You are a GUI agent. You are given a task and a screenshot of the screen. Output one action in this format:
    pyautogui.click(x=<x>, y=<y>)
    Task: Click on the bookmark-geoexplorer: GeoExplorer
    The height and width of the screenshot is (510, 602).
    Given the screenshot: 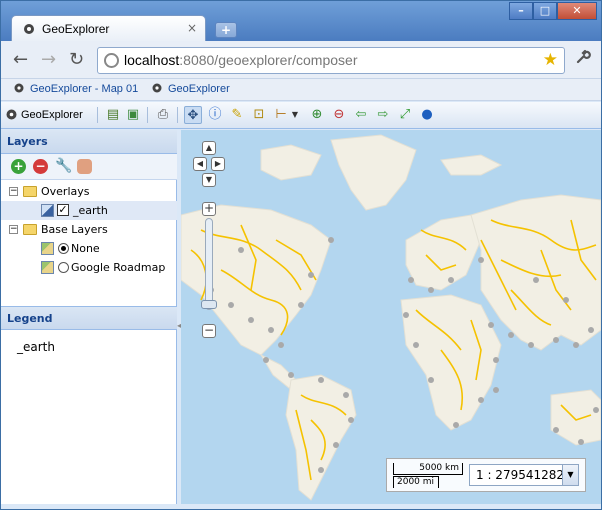 What is the action you would take?
    pyautogui.click(x=190, y=88)
    